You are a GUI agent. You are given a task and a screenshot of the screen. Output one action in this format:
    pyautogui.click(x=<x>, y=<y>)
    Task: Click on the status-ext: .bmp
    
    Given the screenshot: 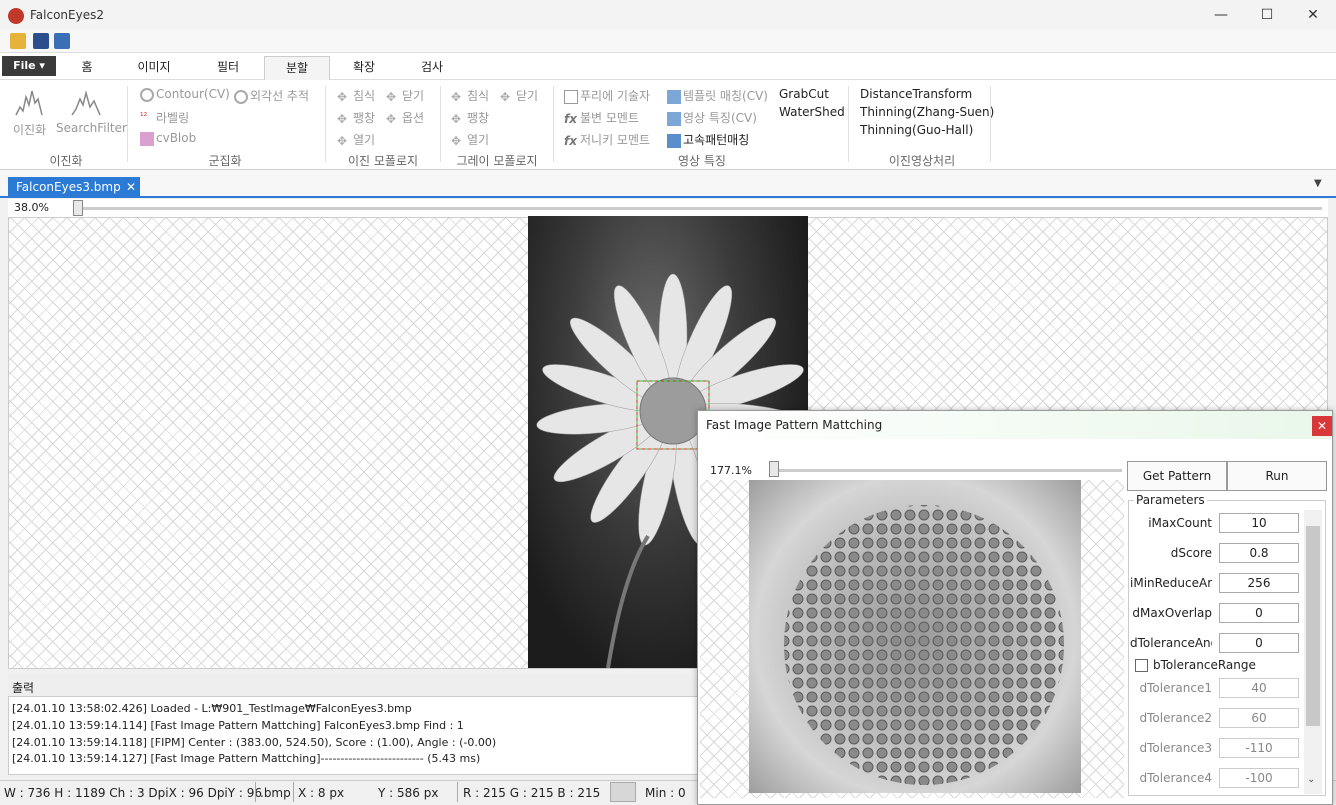 What is the action you would take?
    pyautogui.click(x=275, y=793)
    